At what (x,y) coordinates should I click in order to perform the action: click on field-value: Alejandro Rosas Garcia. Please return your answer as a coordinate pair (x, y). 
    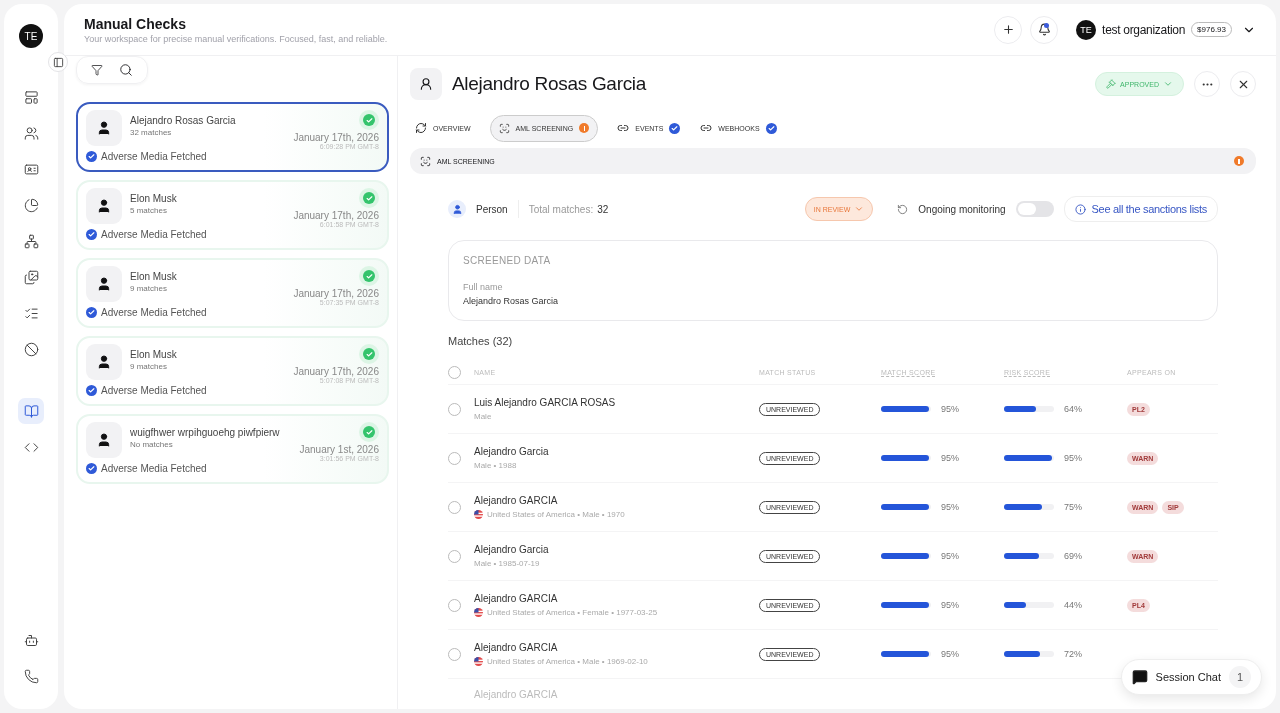
    Looking at the image, I should click on (511, 301).